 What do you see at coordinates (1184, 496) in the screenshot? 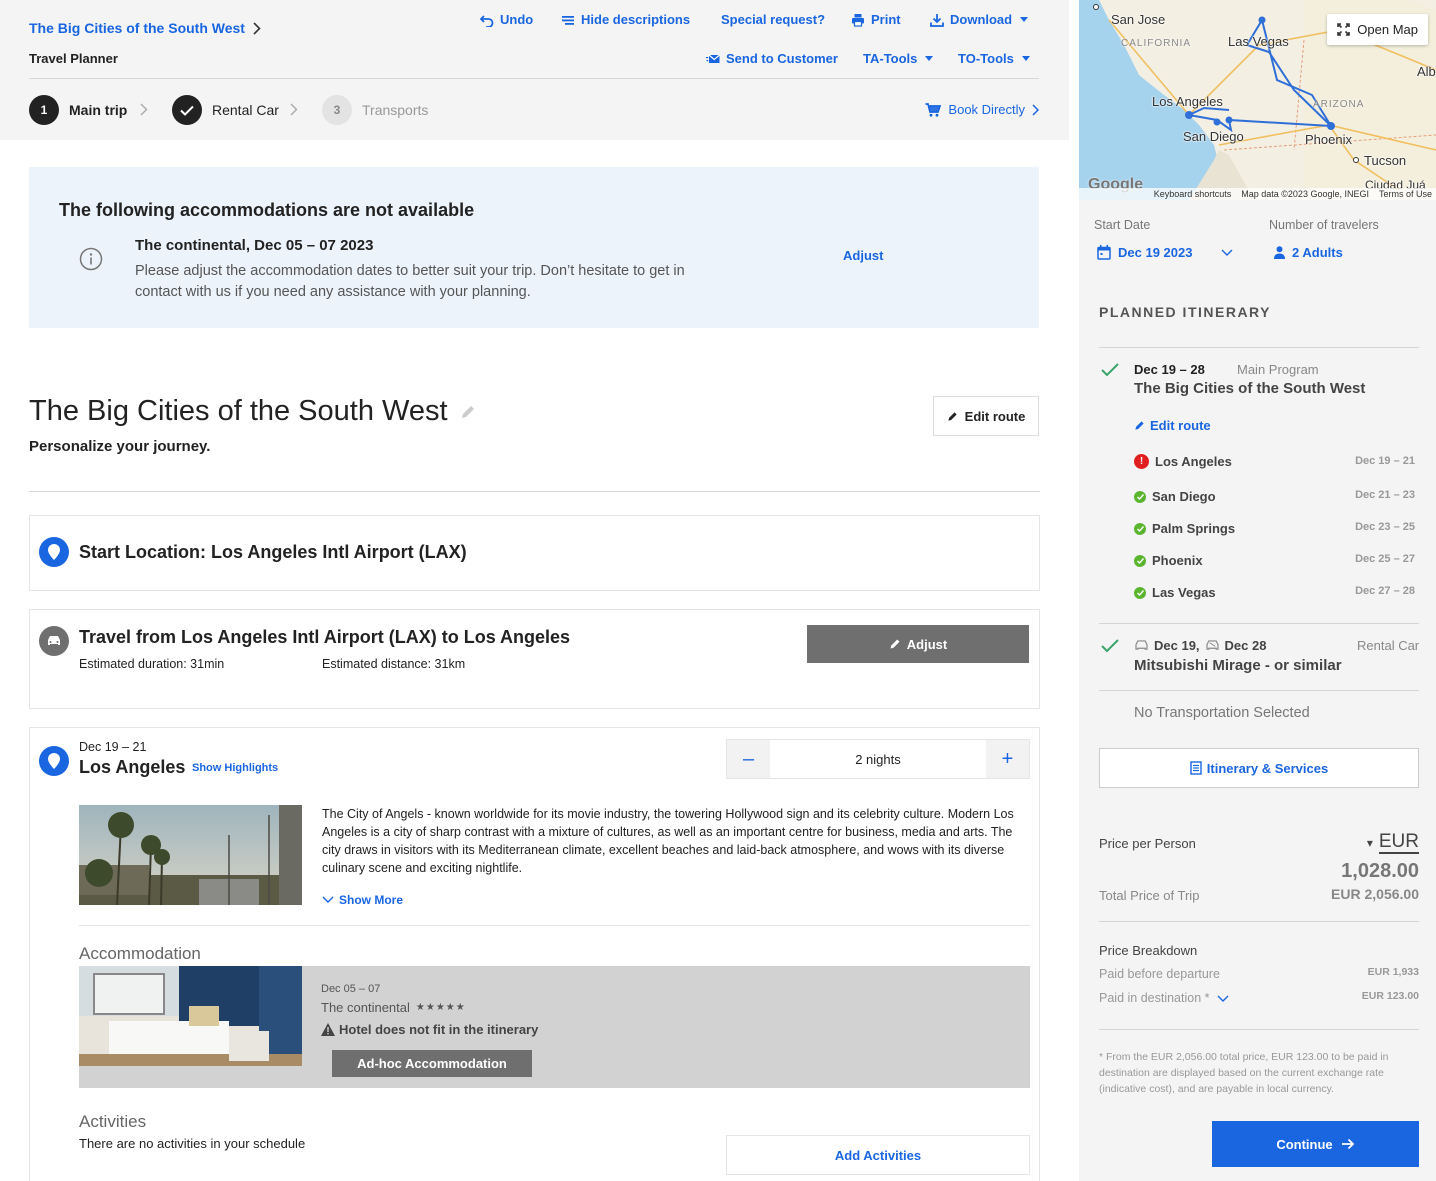
I see `city-name: San Diego` at bounding box center [1184, 496].